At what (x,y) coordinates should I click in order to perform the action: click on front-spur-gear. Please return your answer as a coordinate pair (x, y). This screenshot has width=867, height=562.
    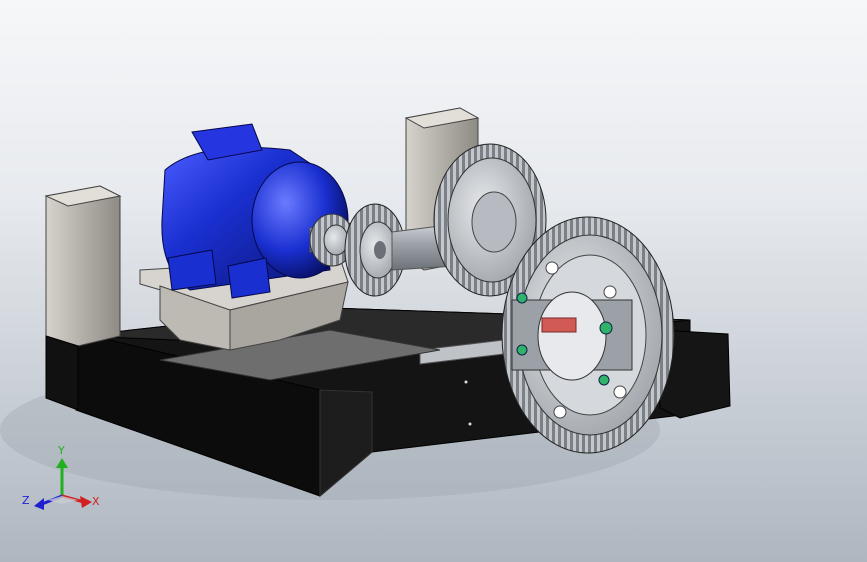
    Looking at the image, I should click on (588, 335).